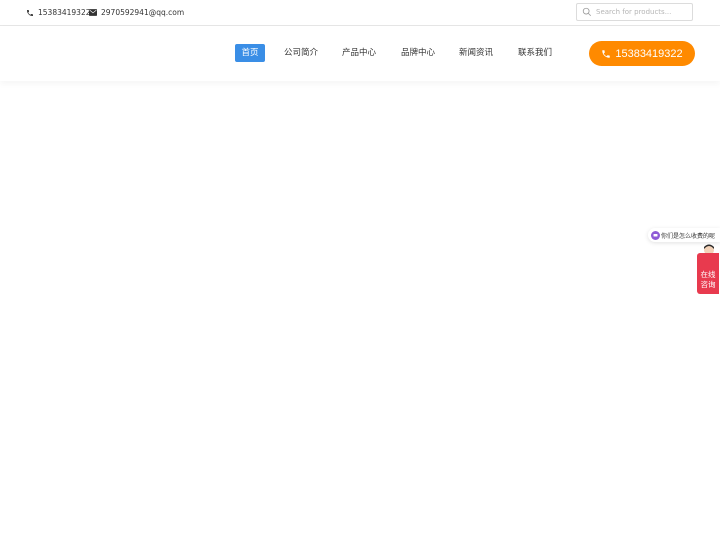  I want to click on top-phone-text: 15383419322, so click(64, 12).